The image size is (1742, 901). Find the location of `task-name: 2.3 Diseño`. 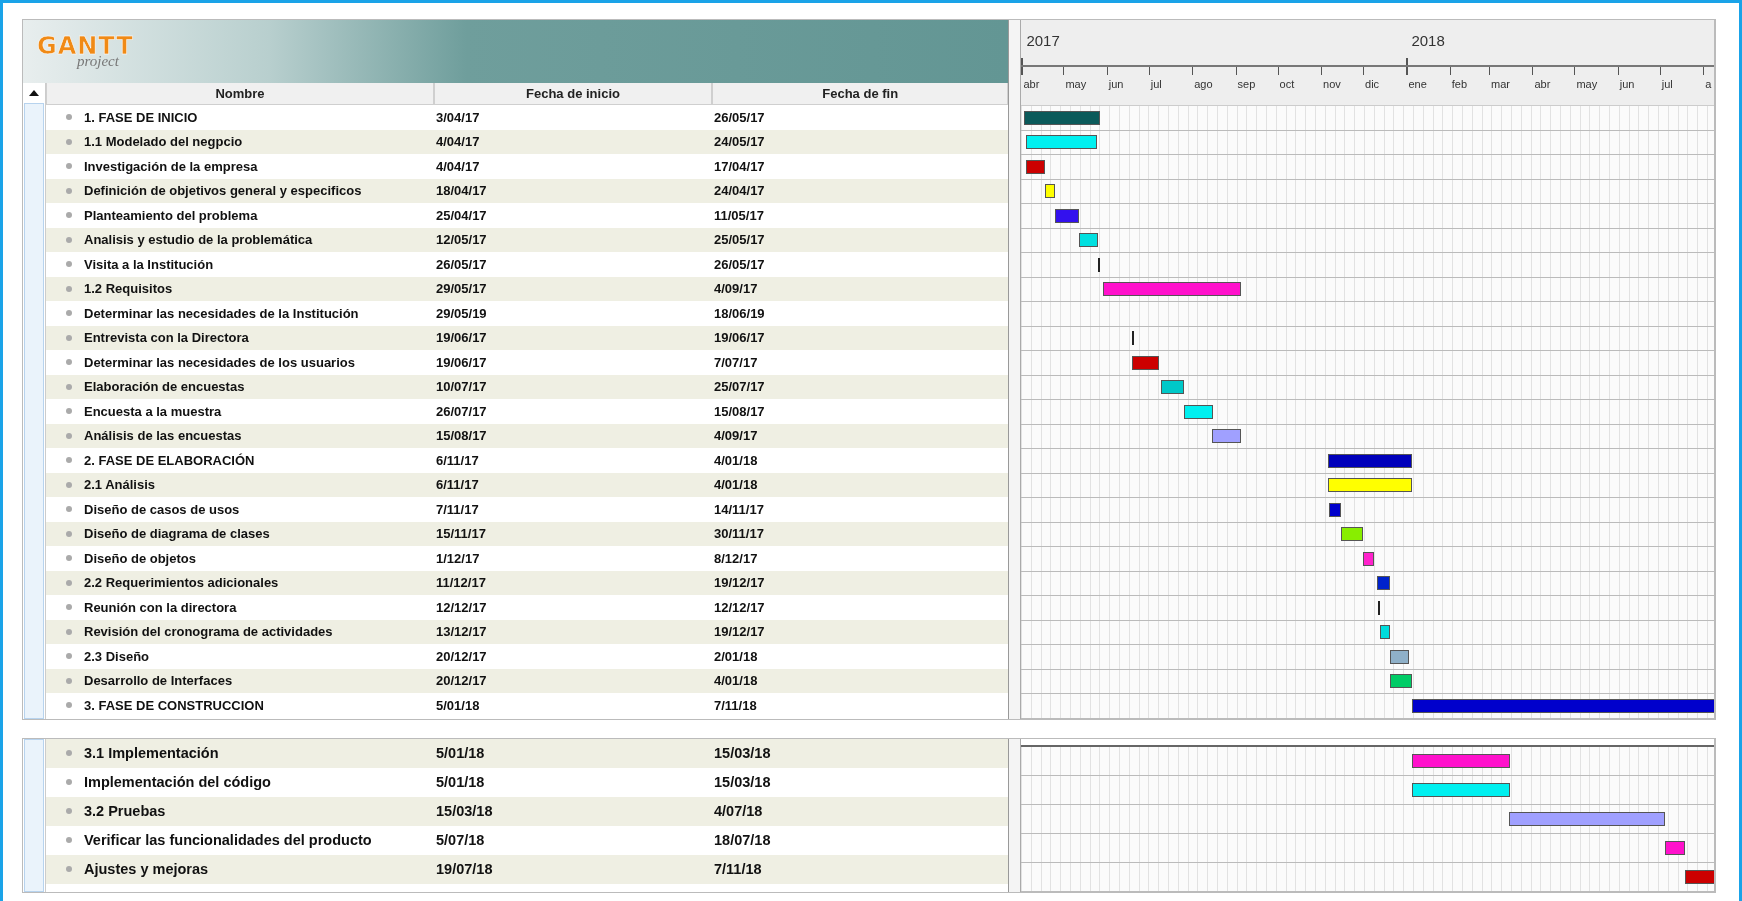

task-name: 2.3 Diseño is located at coordinates (117, 656).